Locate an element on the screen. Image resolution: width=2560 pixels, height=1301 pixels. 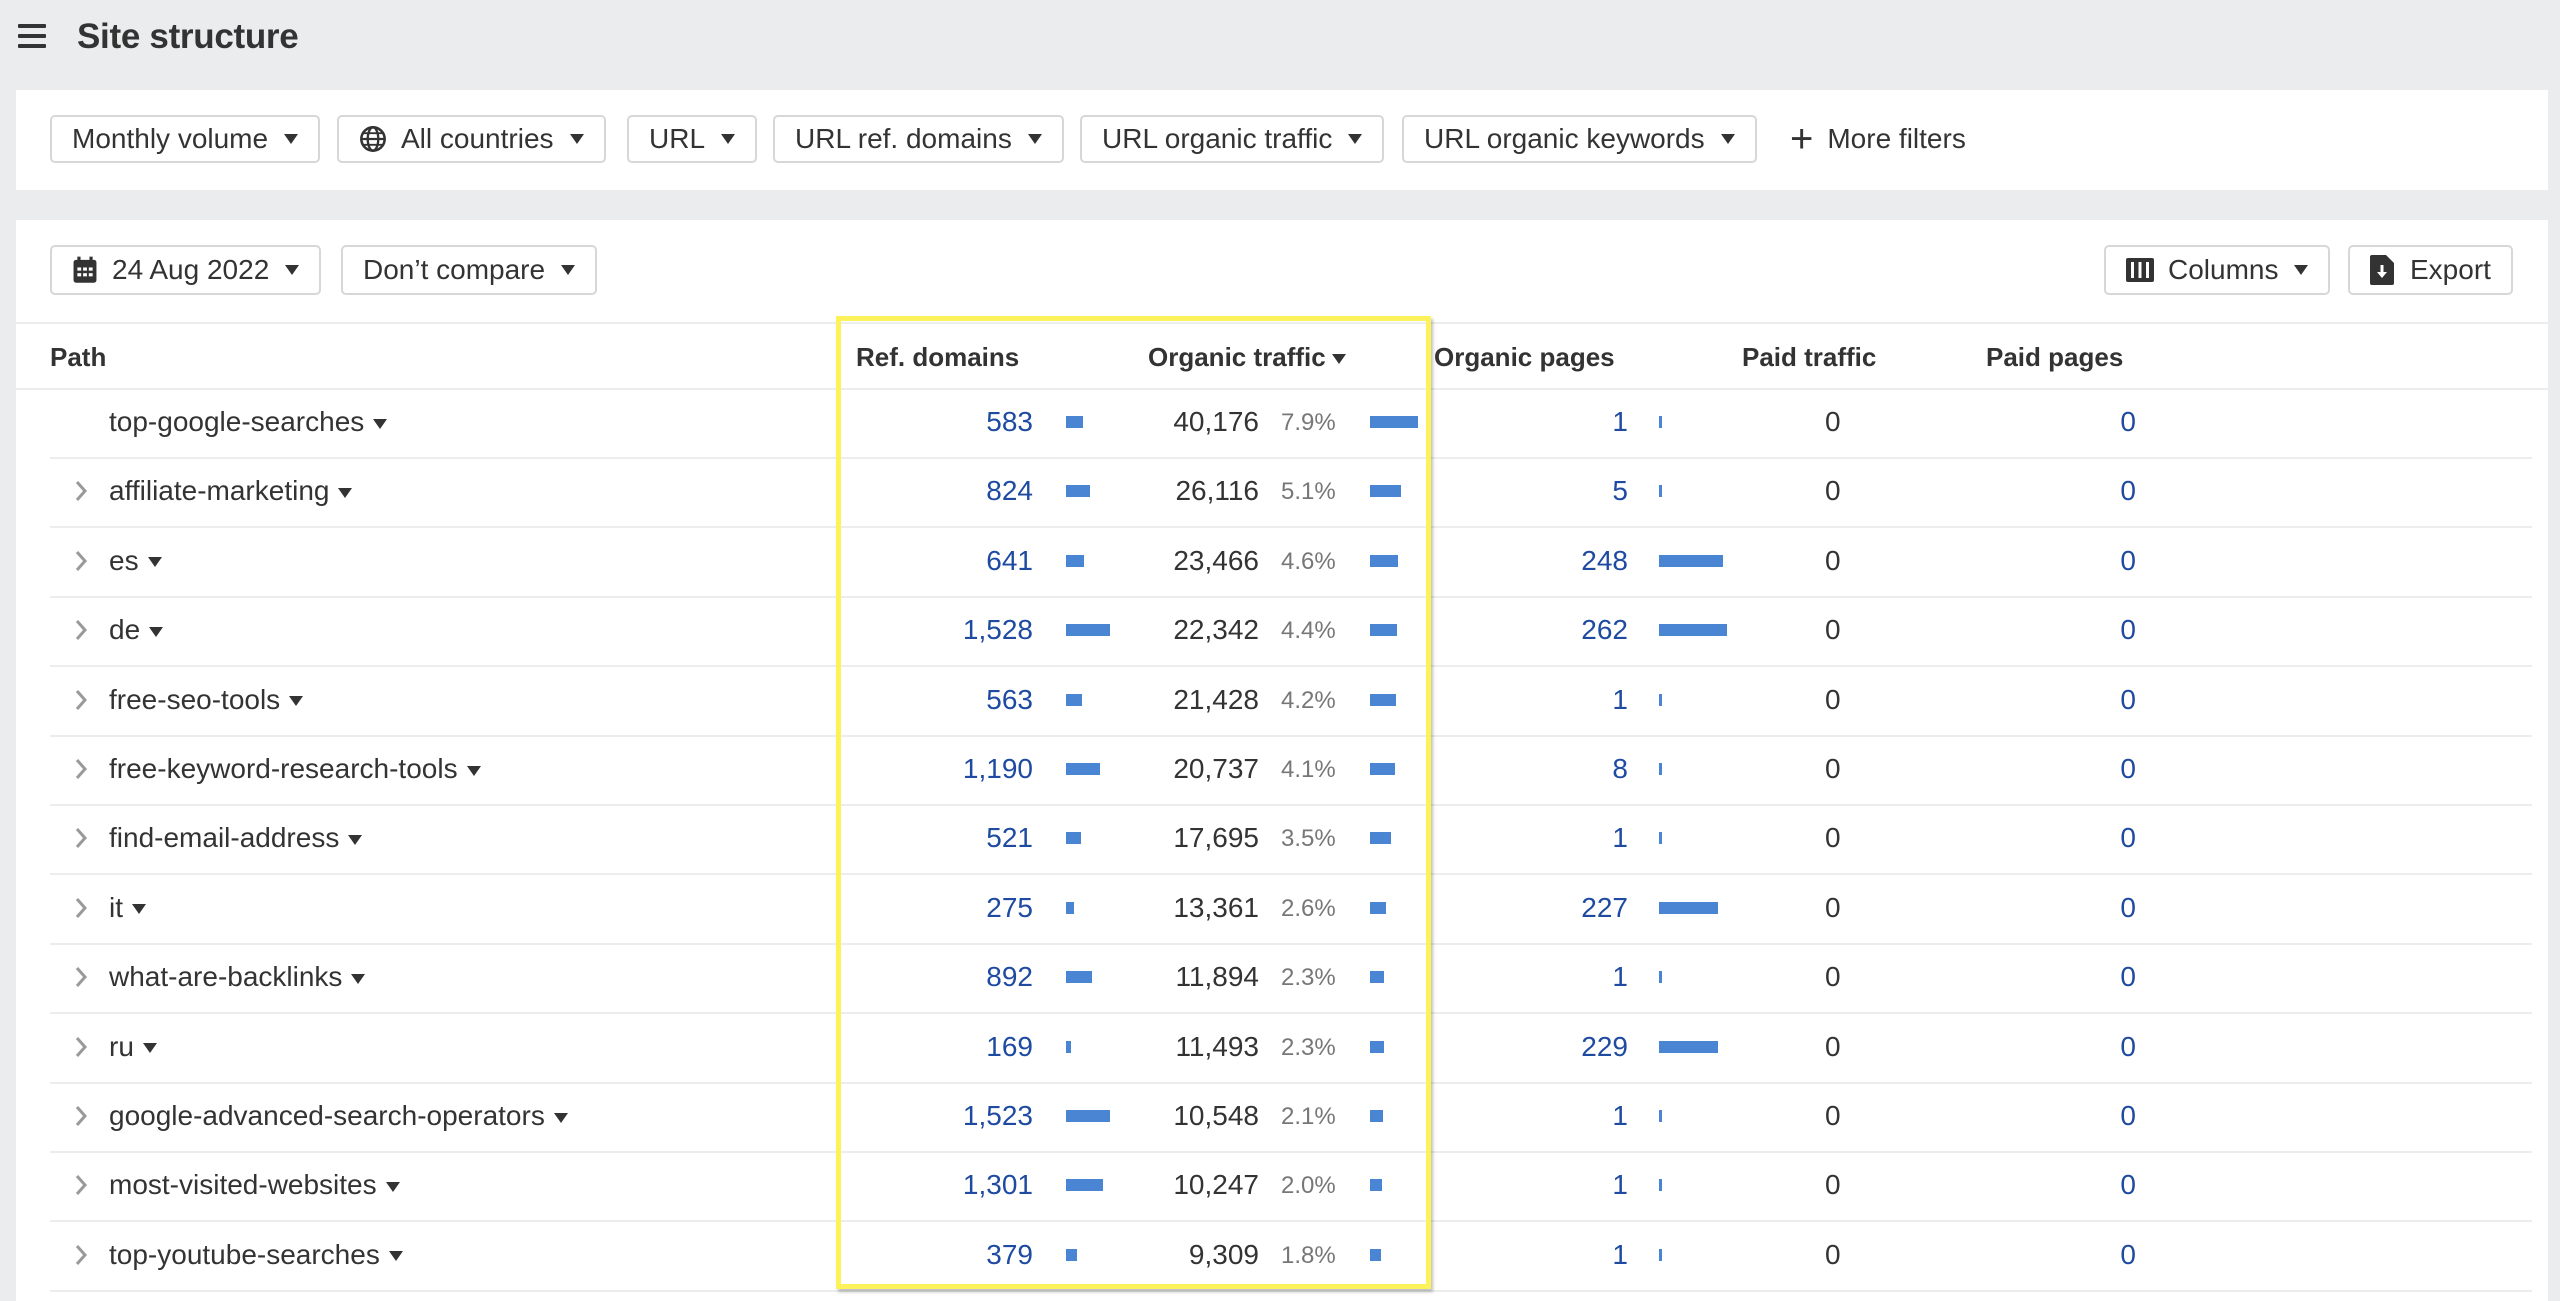
columns-button: Columns is located at coordinates (2217, 270).